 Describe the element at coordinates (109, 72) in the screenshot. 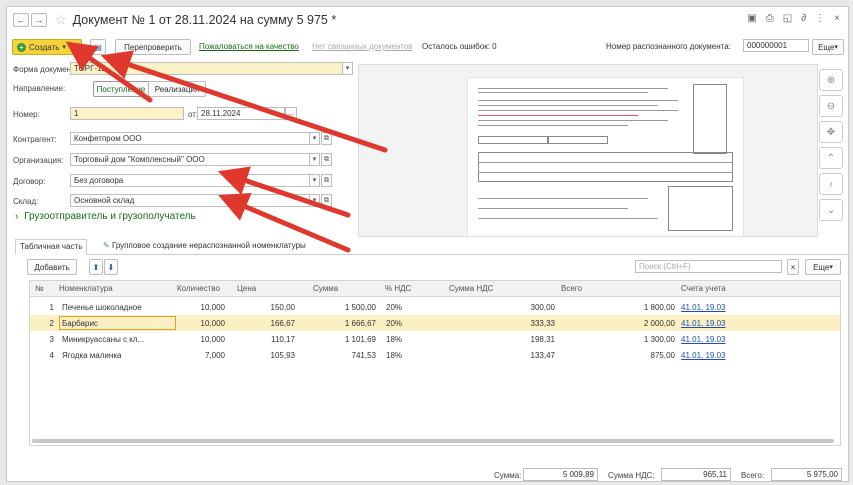

I see `arrow-to-create-button` at that location.